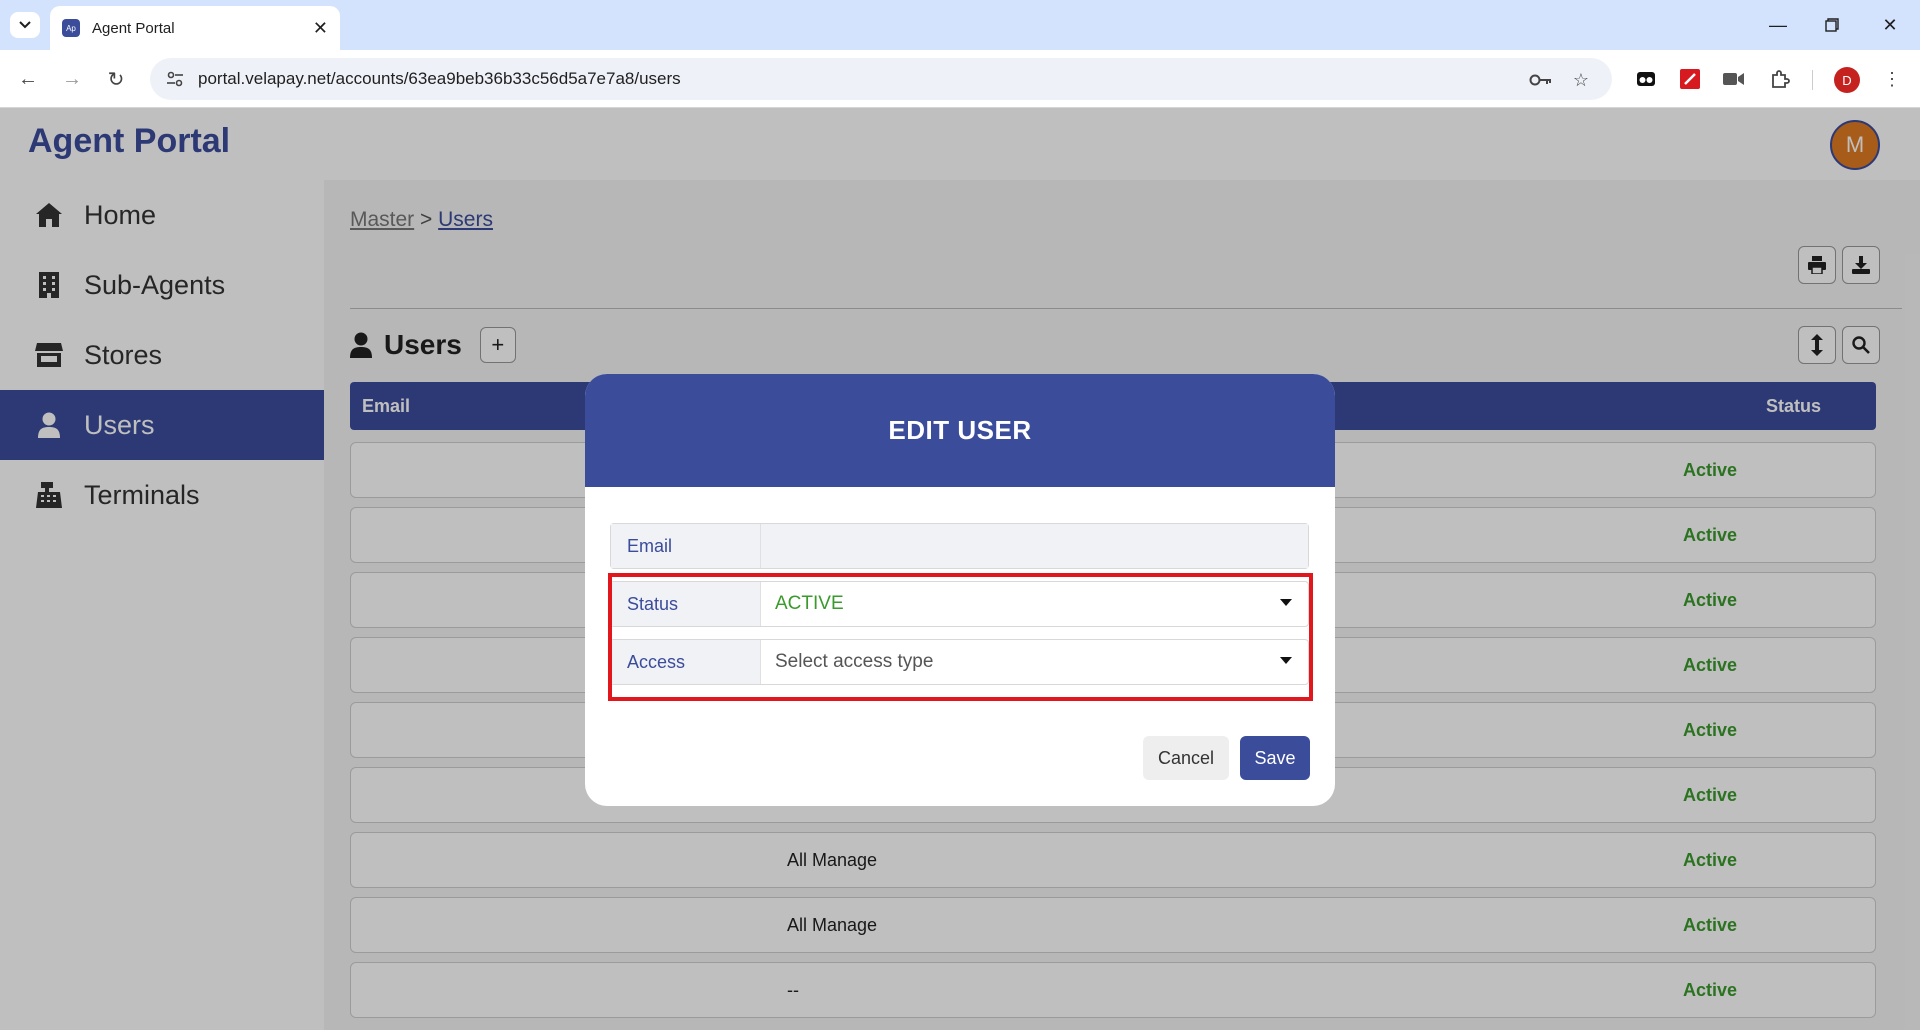 This screenshot has height=1030, width=1920. I want to click on access-select: Select access type, so click(1034, 662).